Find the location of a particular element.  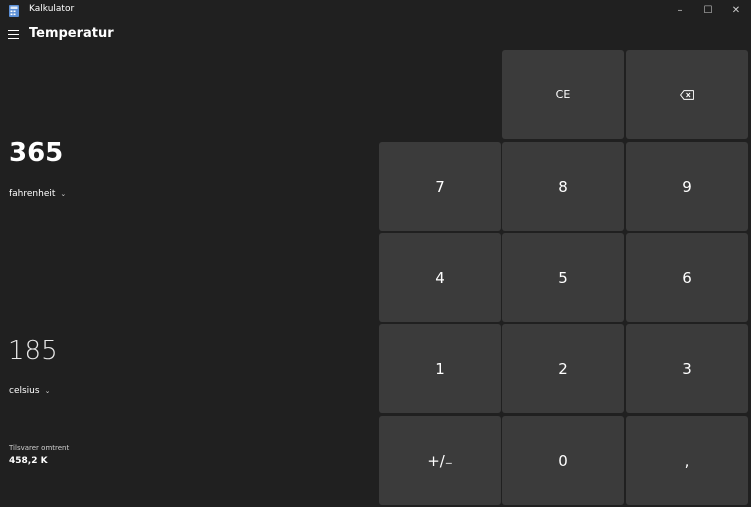

digit-4-button: 4 is located at coordinates (440, 277).